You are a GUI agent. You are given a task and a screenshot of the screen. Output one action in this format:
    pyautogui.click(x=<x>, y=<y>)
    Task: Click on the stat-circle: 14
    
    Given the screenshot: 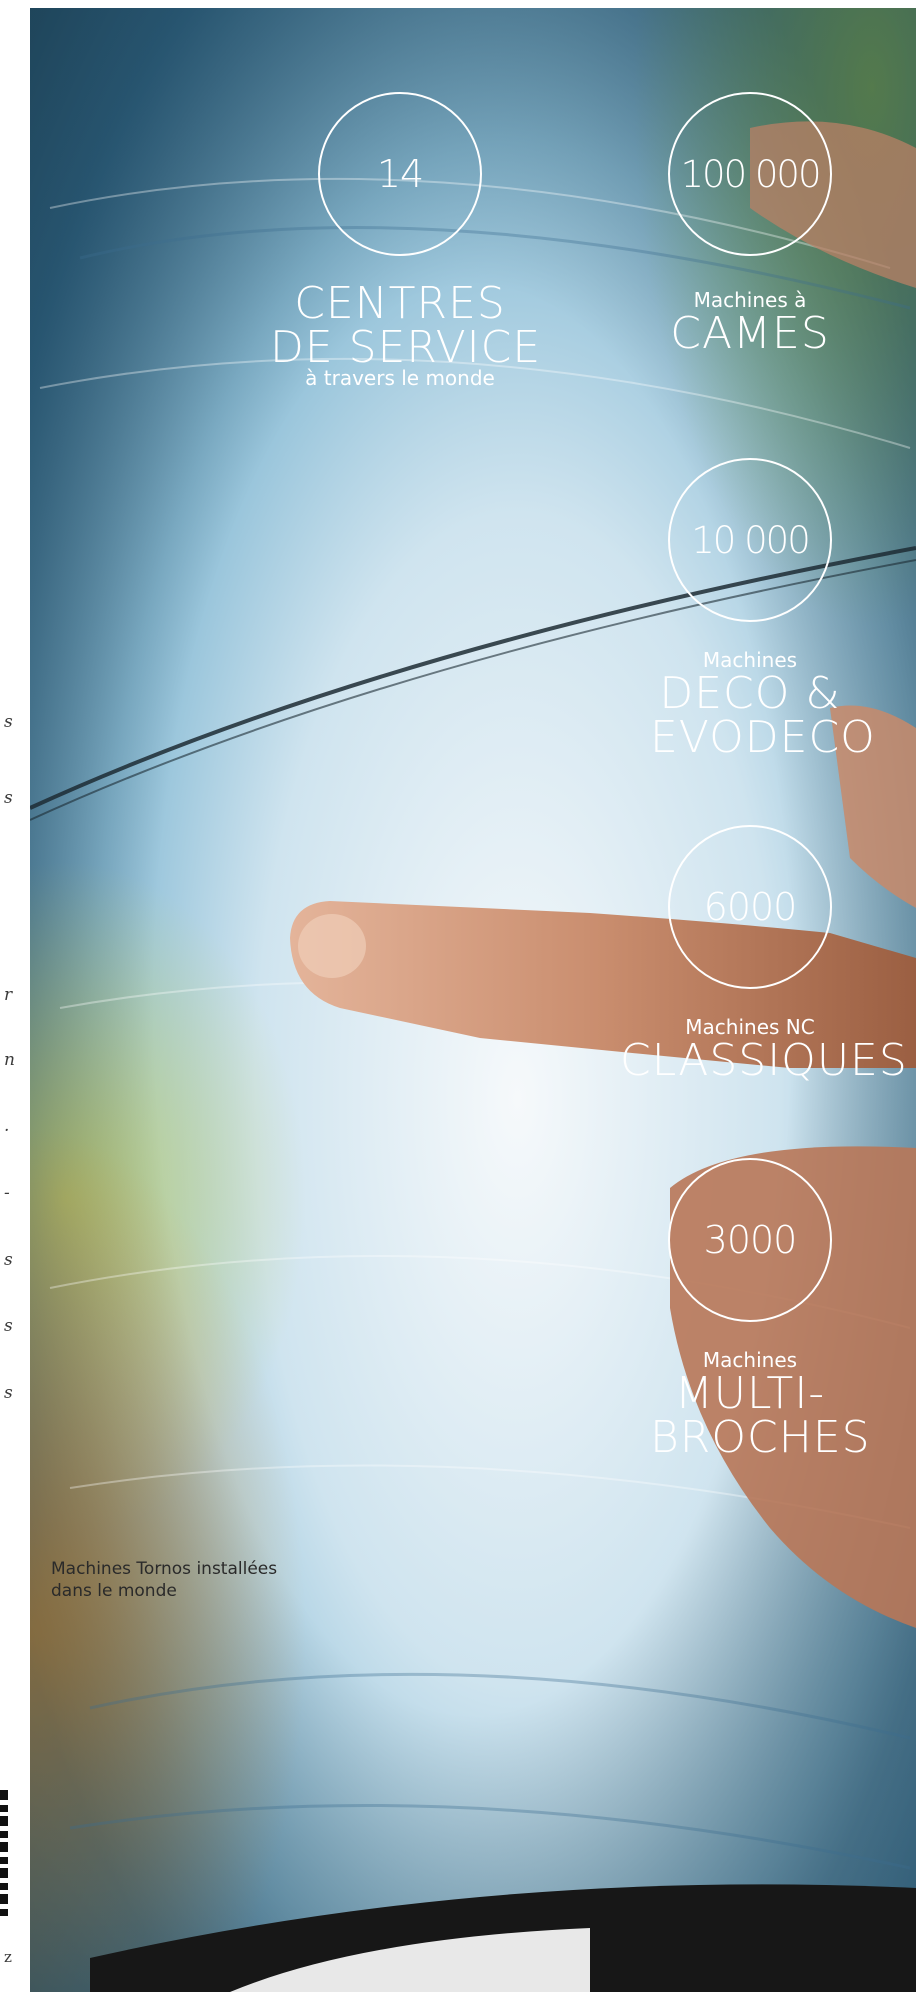 What is the action you would take?
    pyautogui.click(x=400, y=174)
    